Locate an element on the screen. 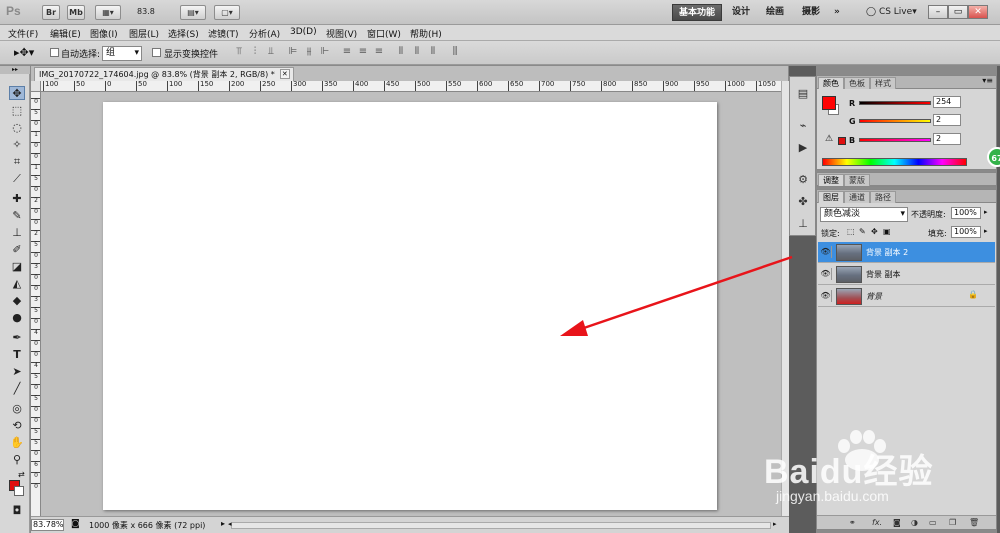  view-extras-button: ▦▾ is located at coordinates (108, 12).